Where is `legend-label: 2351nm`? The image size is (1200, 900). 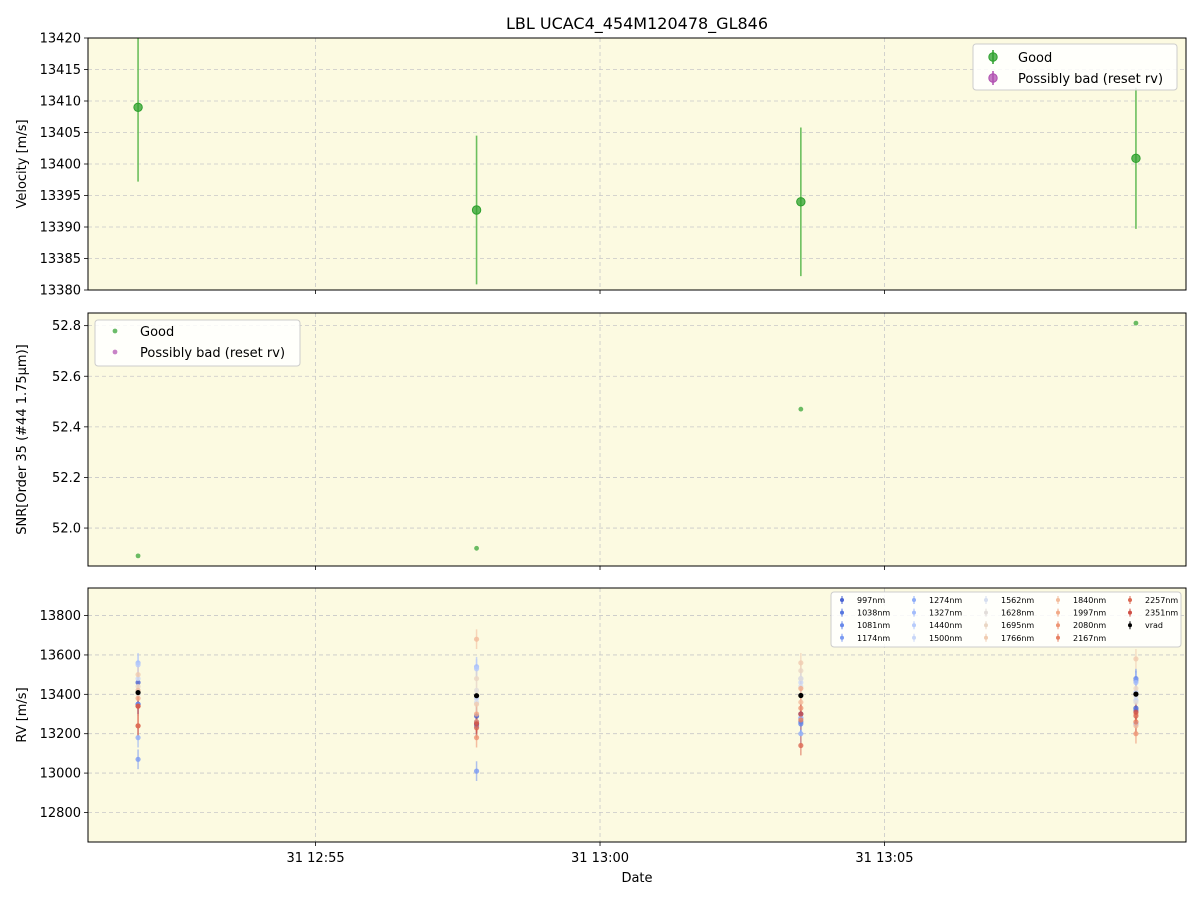
legend-label: 2351nm is located at coordinates (1161, 613).